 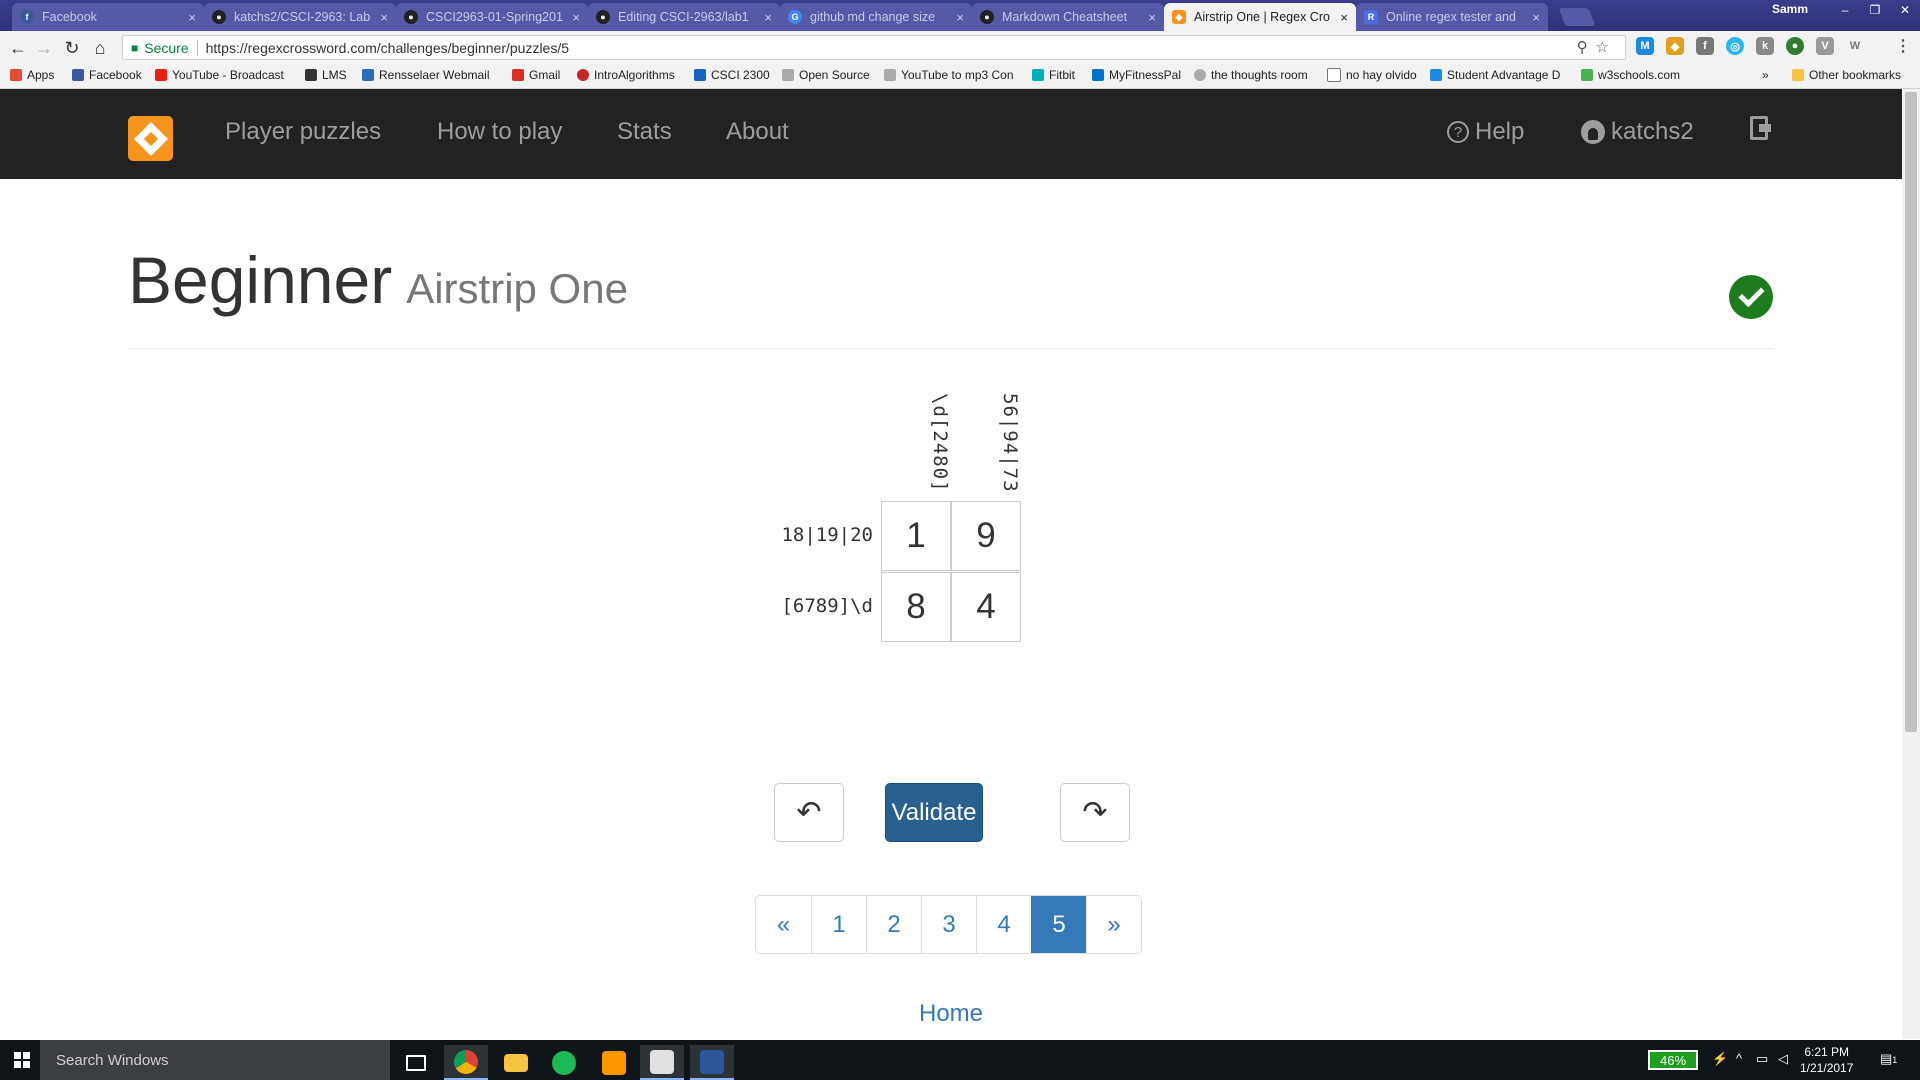 I want to click on bookmark-lms: LMS, so click(x=326, y=75).